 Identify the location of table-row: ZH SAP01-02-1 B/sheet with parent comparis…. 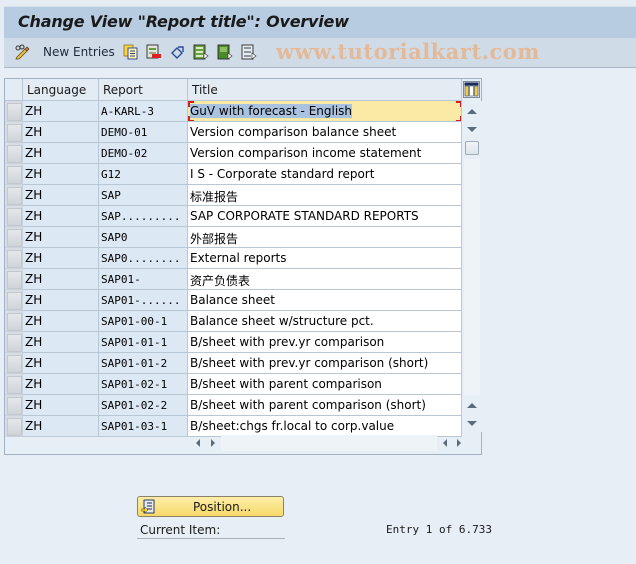
(233, 384).